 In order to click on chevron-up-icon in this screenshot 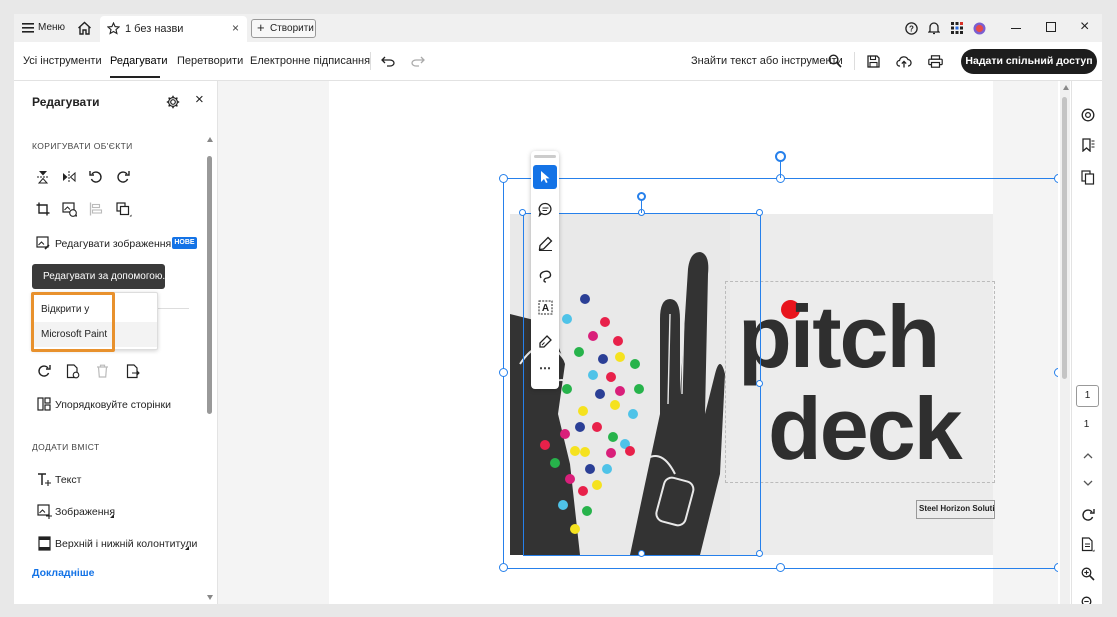, I will do `click(1088, 455)`.